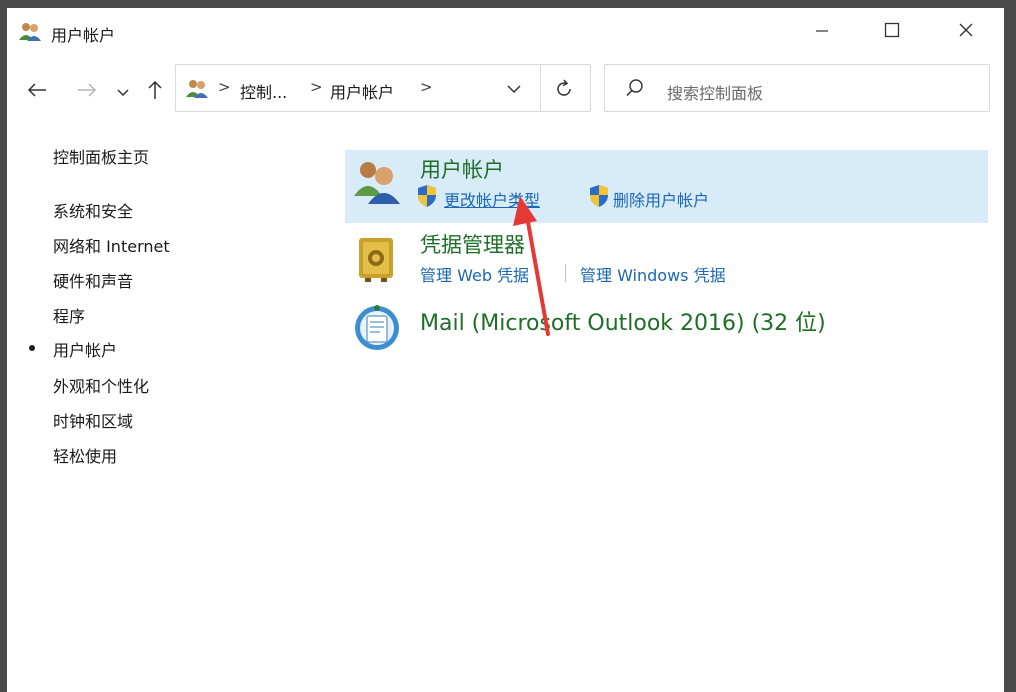  I want to click on sidebar-home-link: 控制面板主页, so click(101, 156).